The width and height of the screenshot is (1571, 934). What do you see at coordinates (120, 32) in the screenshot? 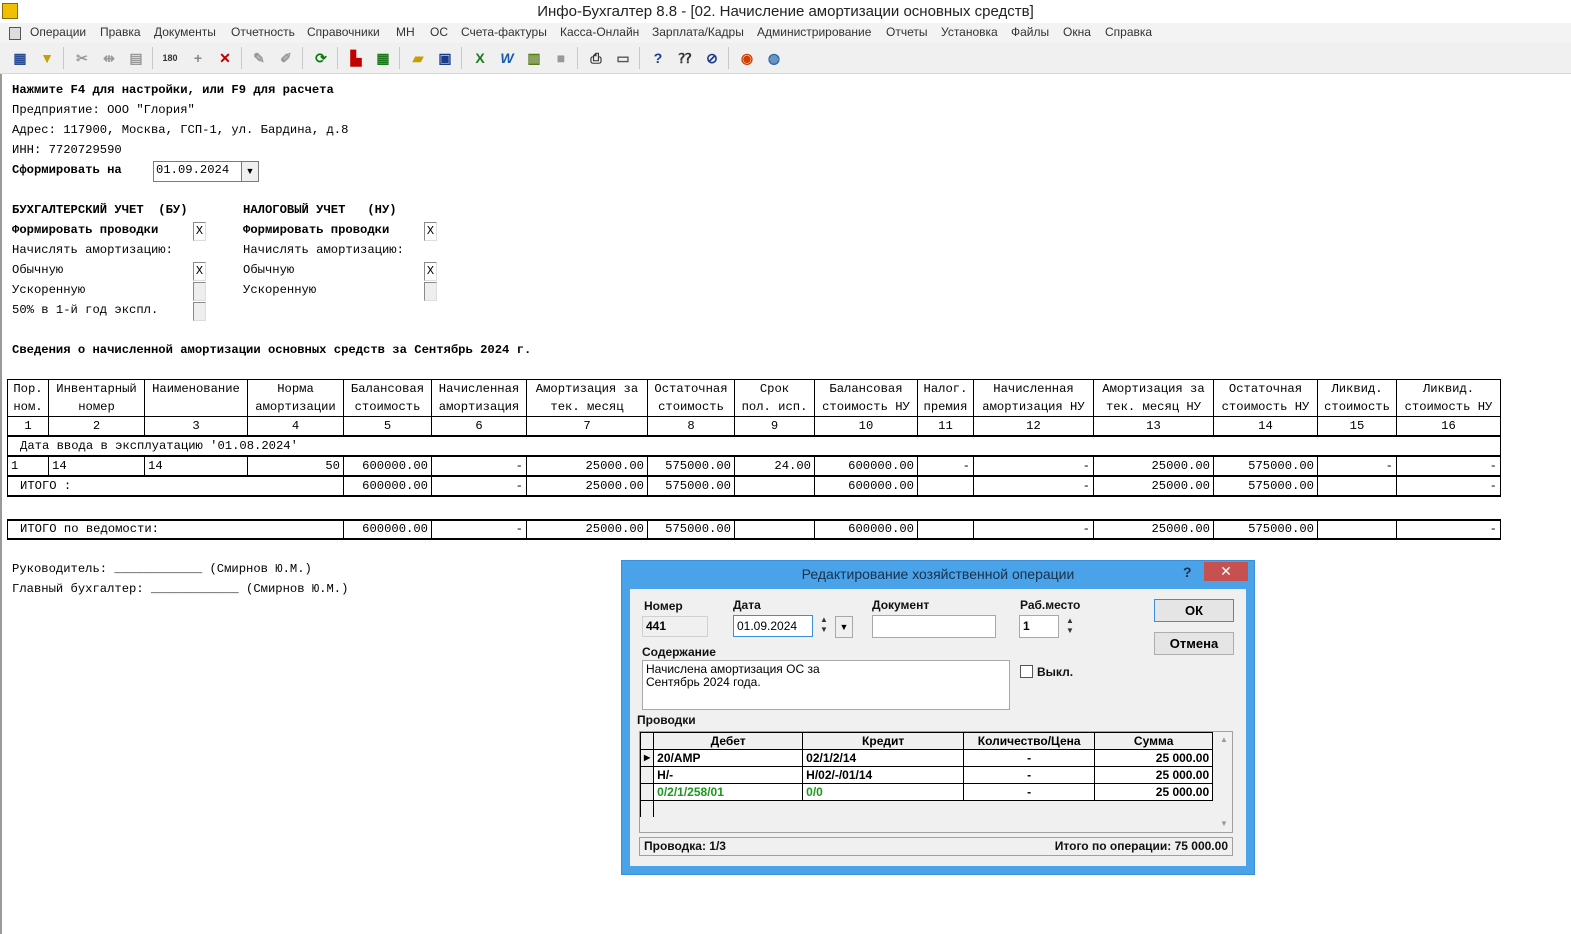
I see `menu-edit: Правка` at bounding box center [120, 32].